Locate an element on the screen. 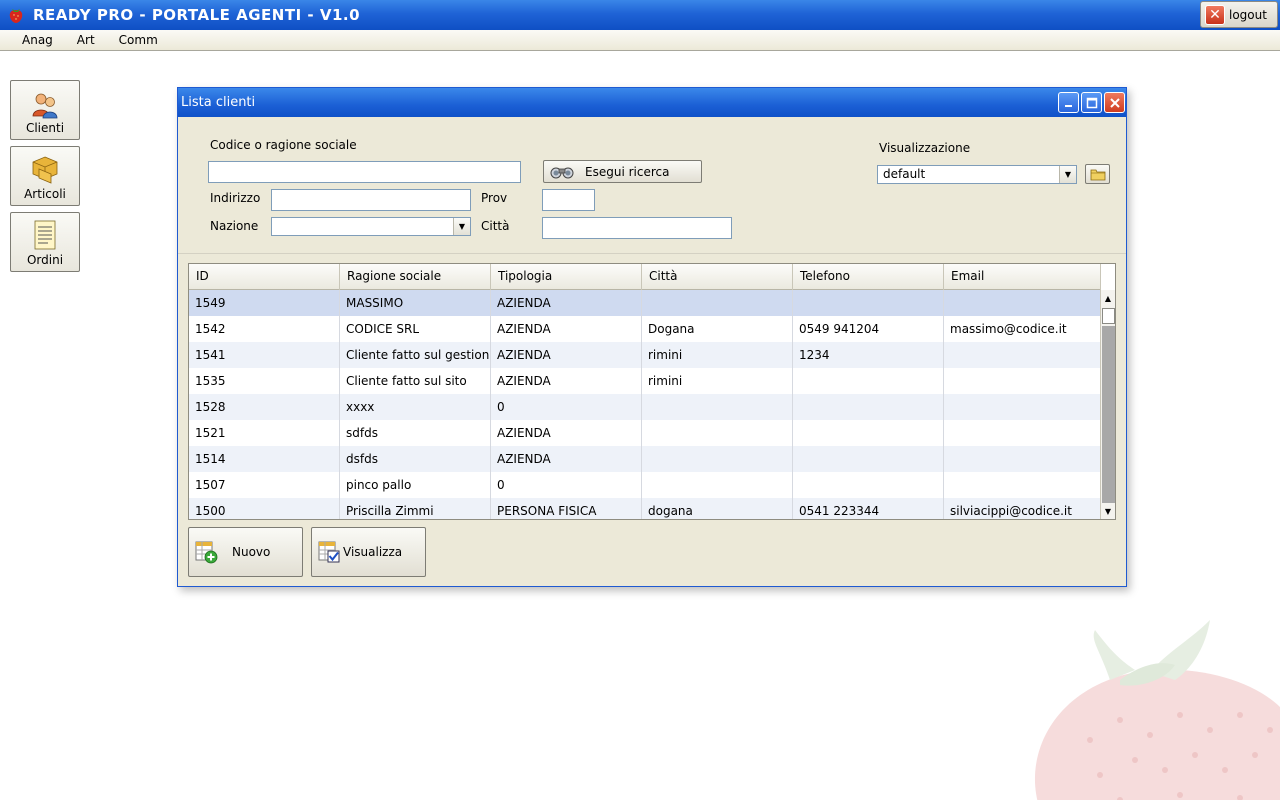  table-row: 1535 Cliente fatto sul sito AZIENDA rimini is located at coordinates (645, 381).